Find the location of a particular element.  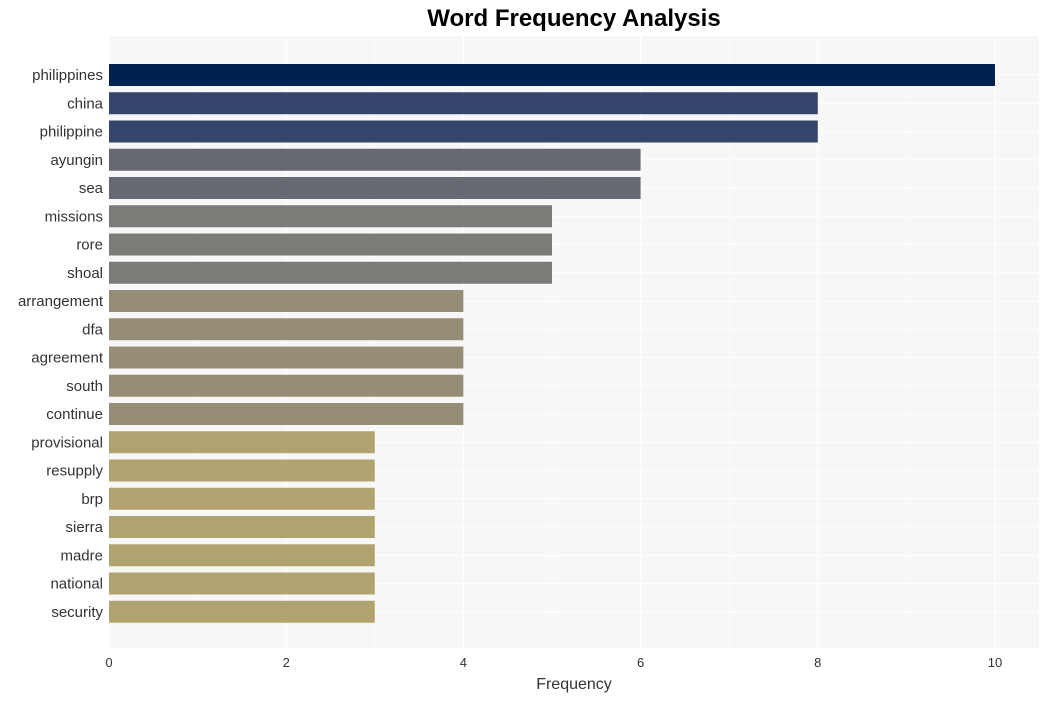

bar-philippines is located at coordinates (552, 75).